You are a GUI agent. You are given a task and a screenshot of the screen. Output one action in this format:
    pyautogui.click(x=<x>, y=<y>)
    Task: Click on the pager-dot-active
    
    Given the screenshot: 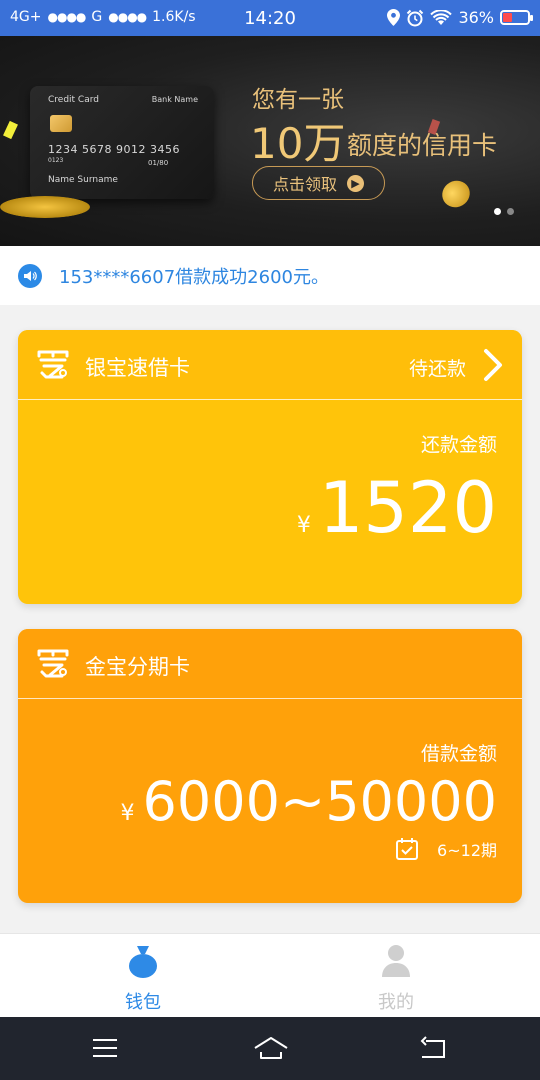 What is the action you would take?
    pyautogui.click(x=497, y=211)
    